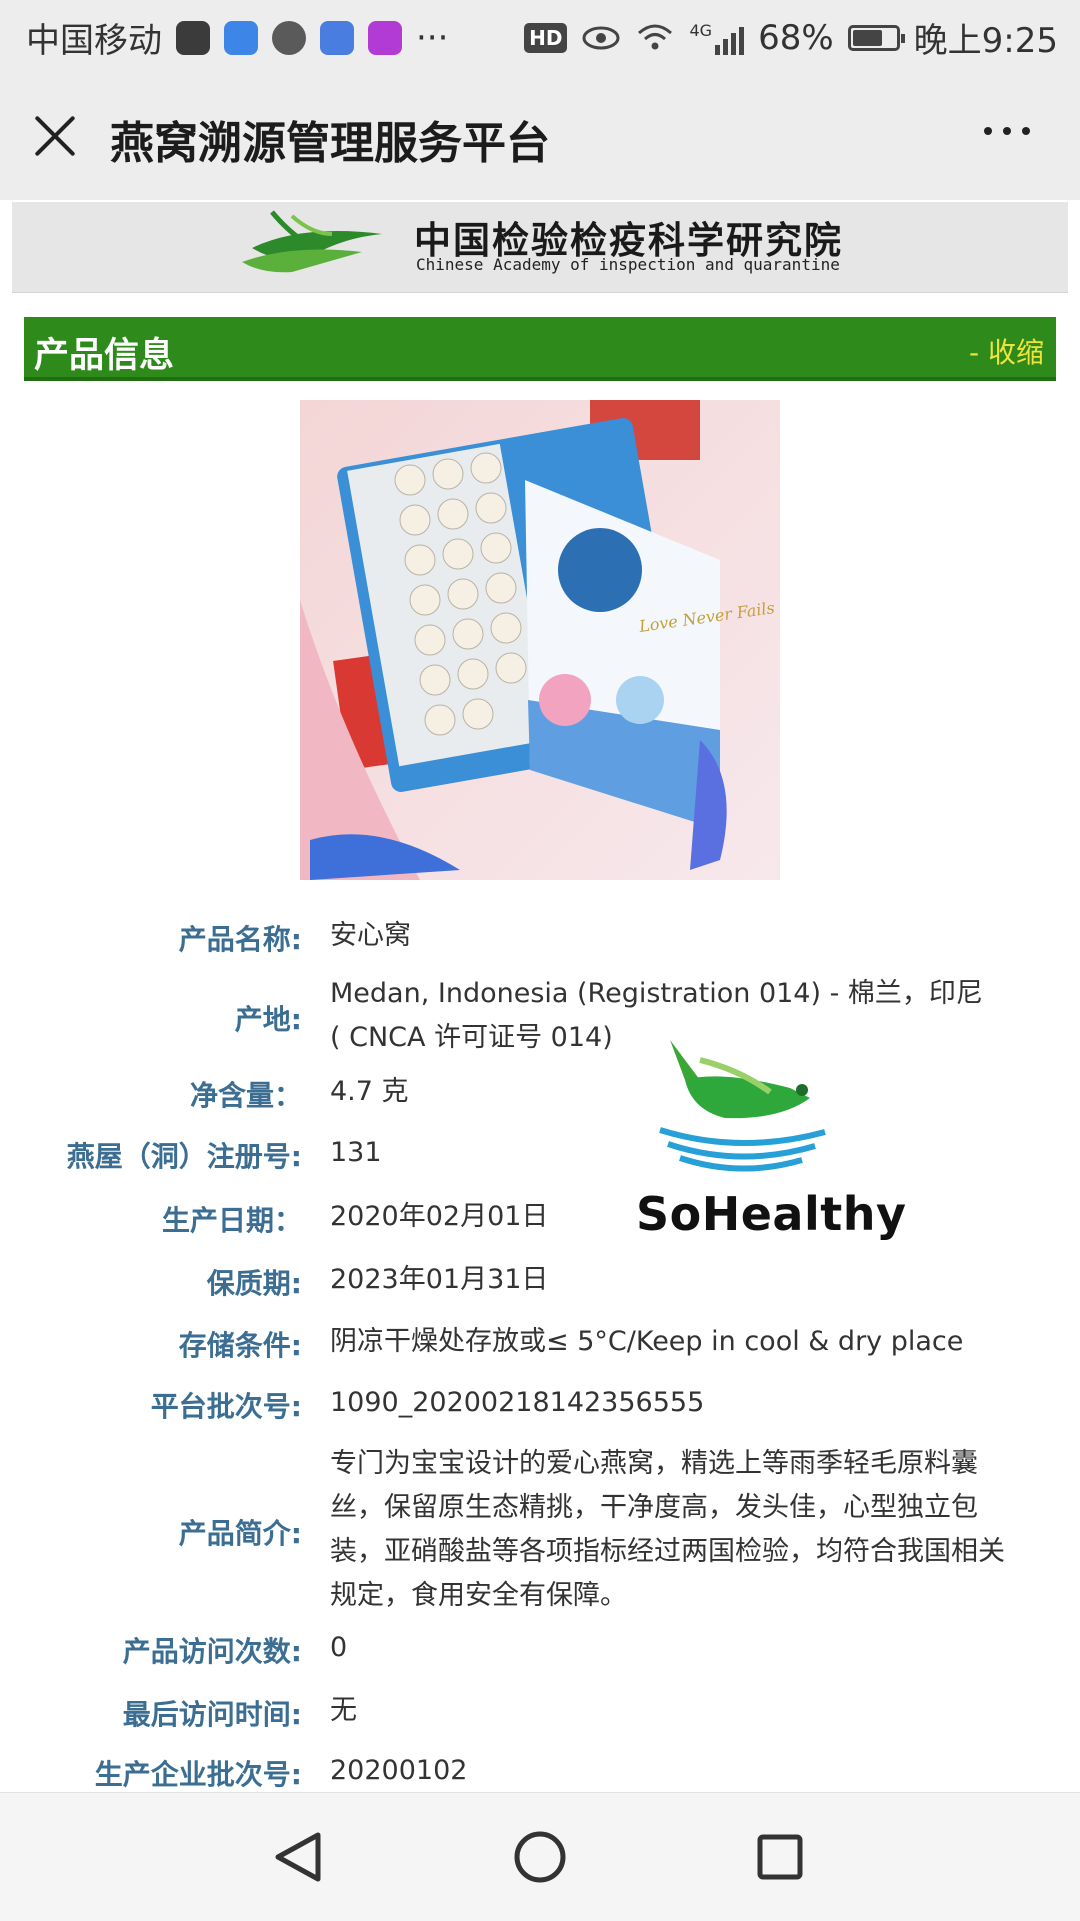 The width and height of the screenshot is (1080, 1921). I want to click on baidu-app-icon, so click(337, 37).